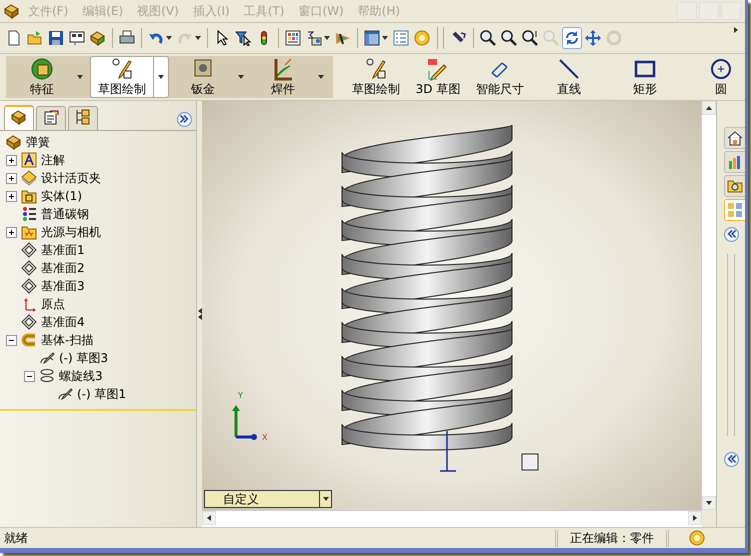 Image resolution: width=751 pixels, height=556 pixels. What do you see at coordinates (49, 77) in the screenshot?
I see `command-tab: 特征` at bounding box center [49, 77].